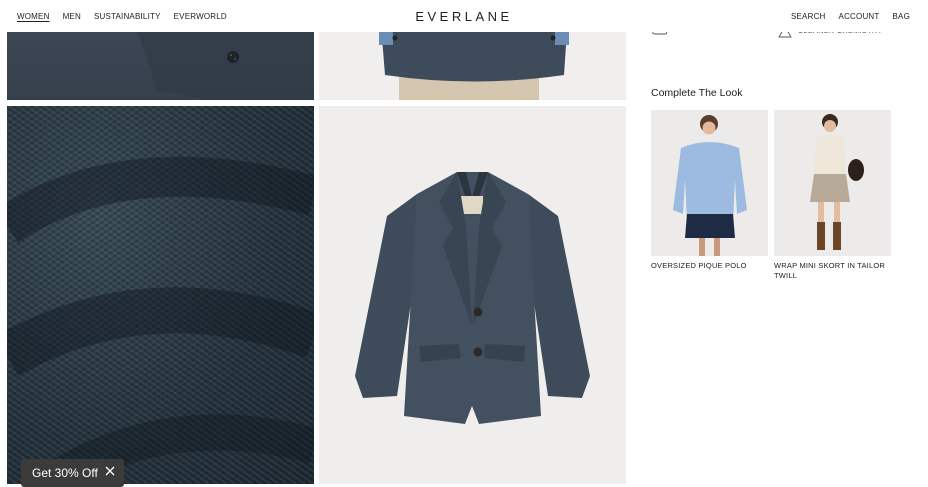 This screenshot has width=928, height=487. I want to click on discount-promo-button: Get 30% Off, so click(72, 473).